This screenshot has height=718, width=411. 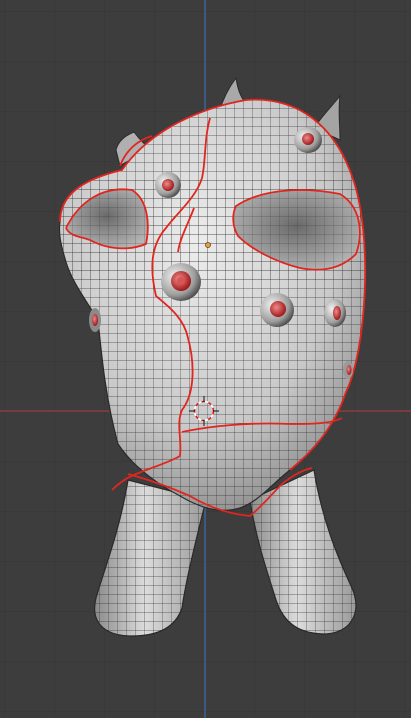 What do you see at coordinates (95, 320) in the screenshot?
I see `stud-left-edge` at bounding box center [95, 320].